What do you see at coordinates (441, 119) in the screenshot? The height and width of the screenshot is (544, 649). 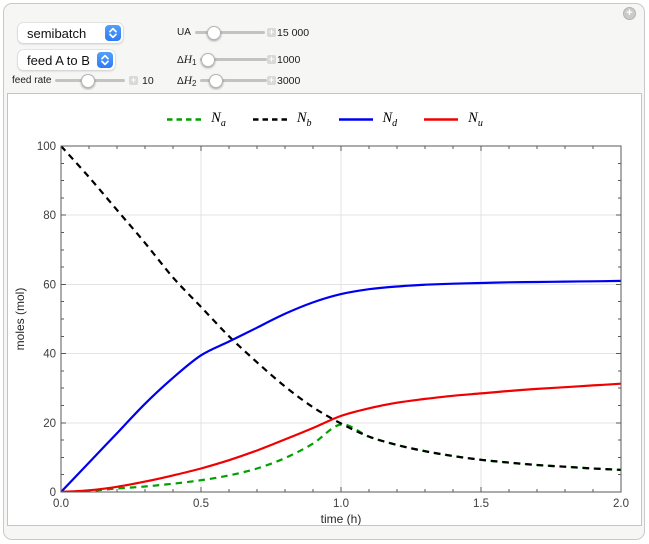 I see `legend-swatch-Nu` at bounding box center [441, 119].